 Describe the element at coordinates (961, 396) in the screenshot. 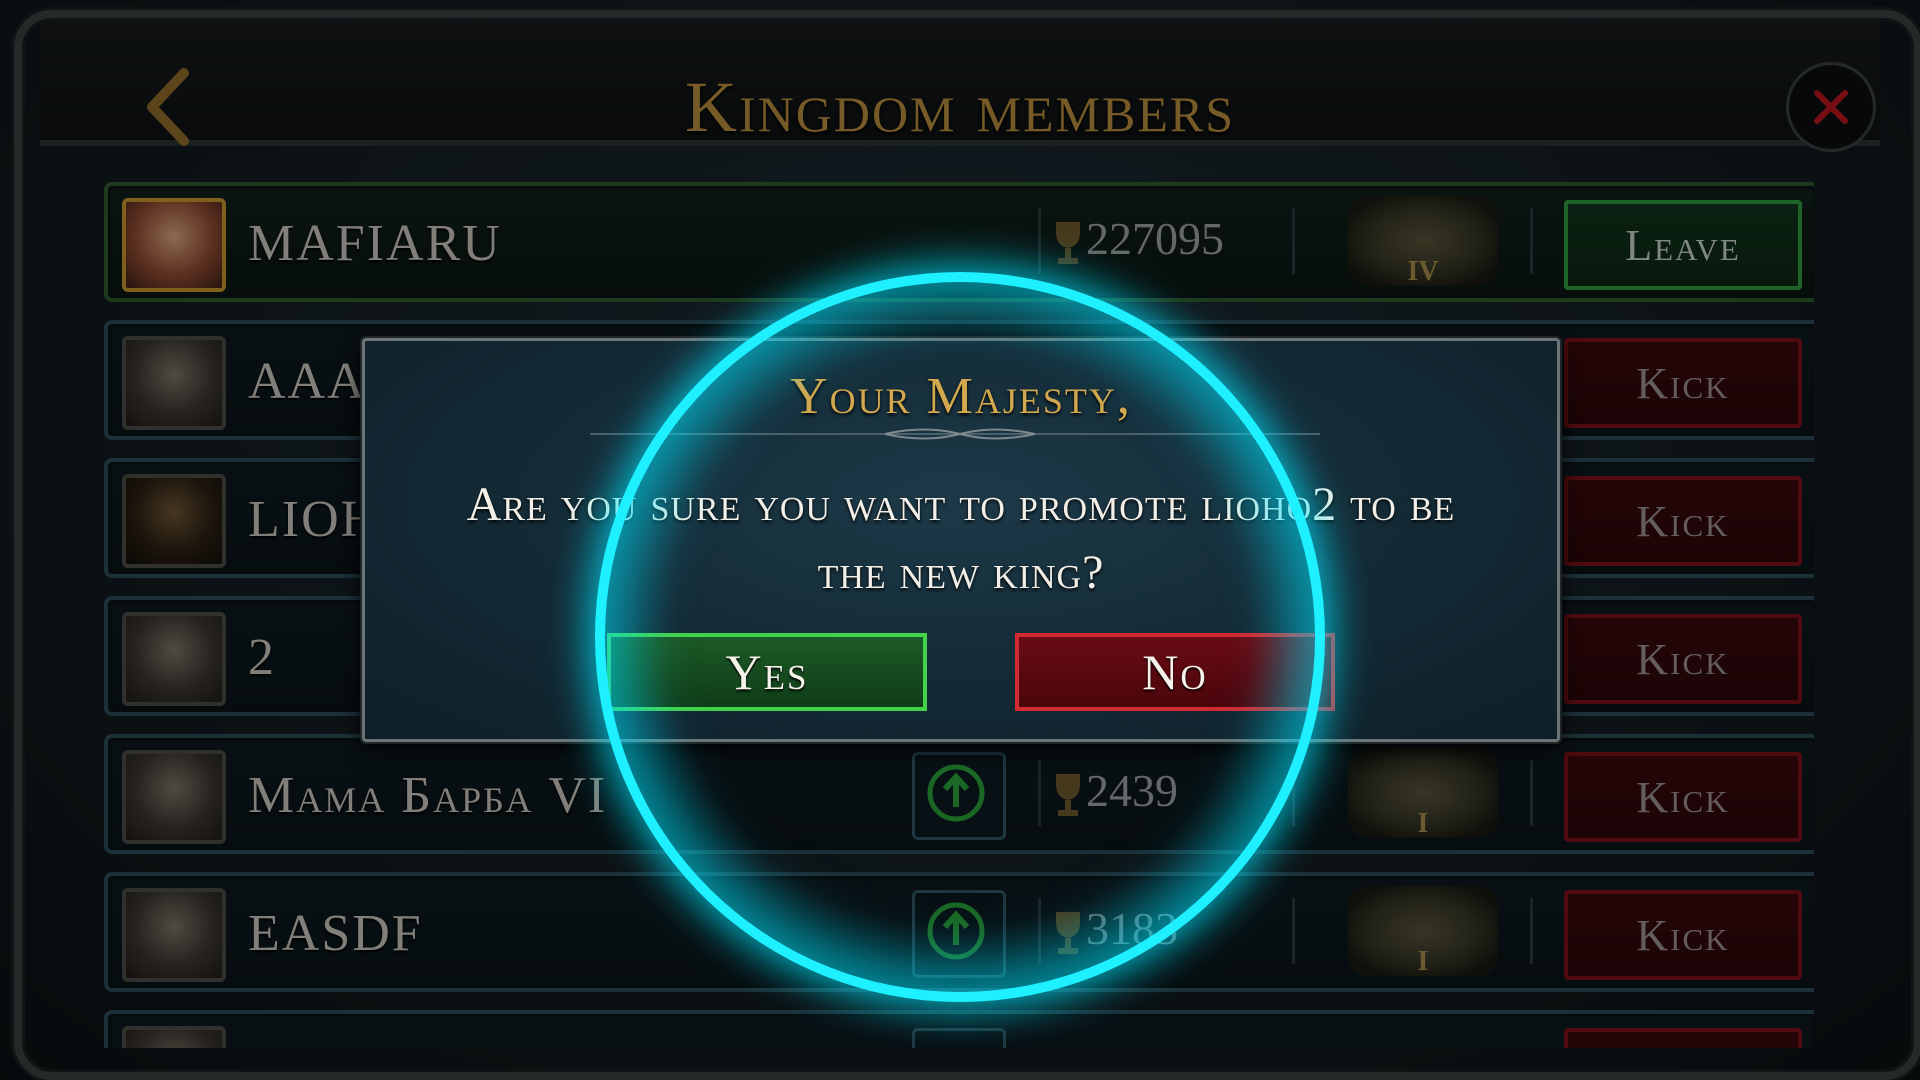

I see `dialog-title: Your Majesty,` at that location.